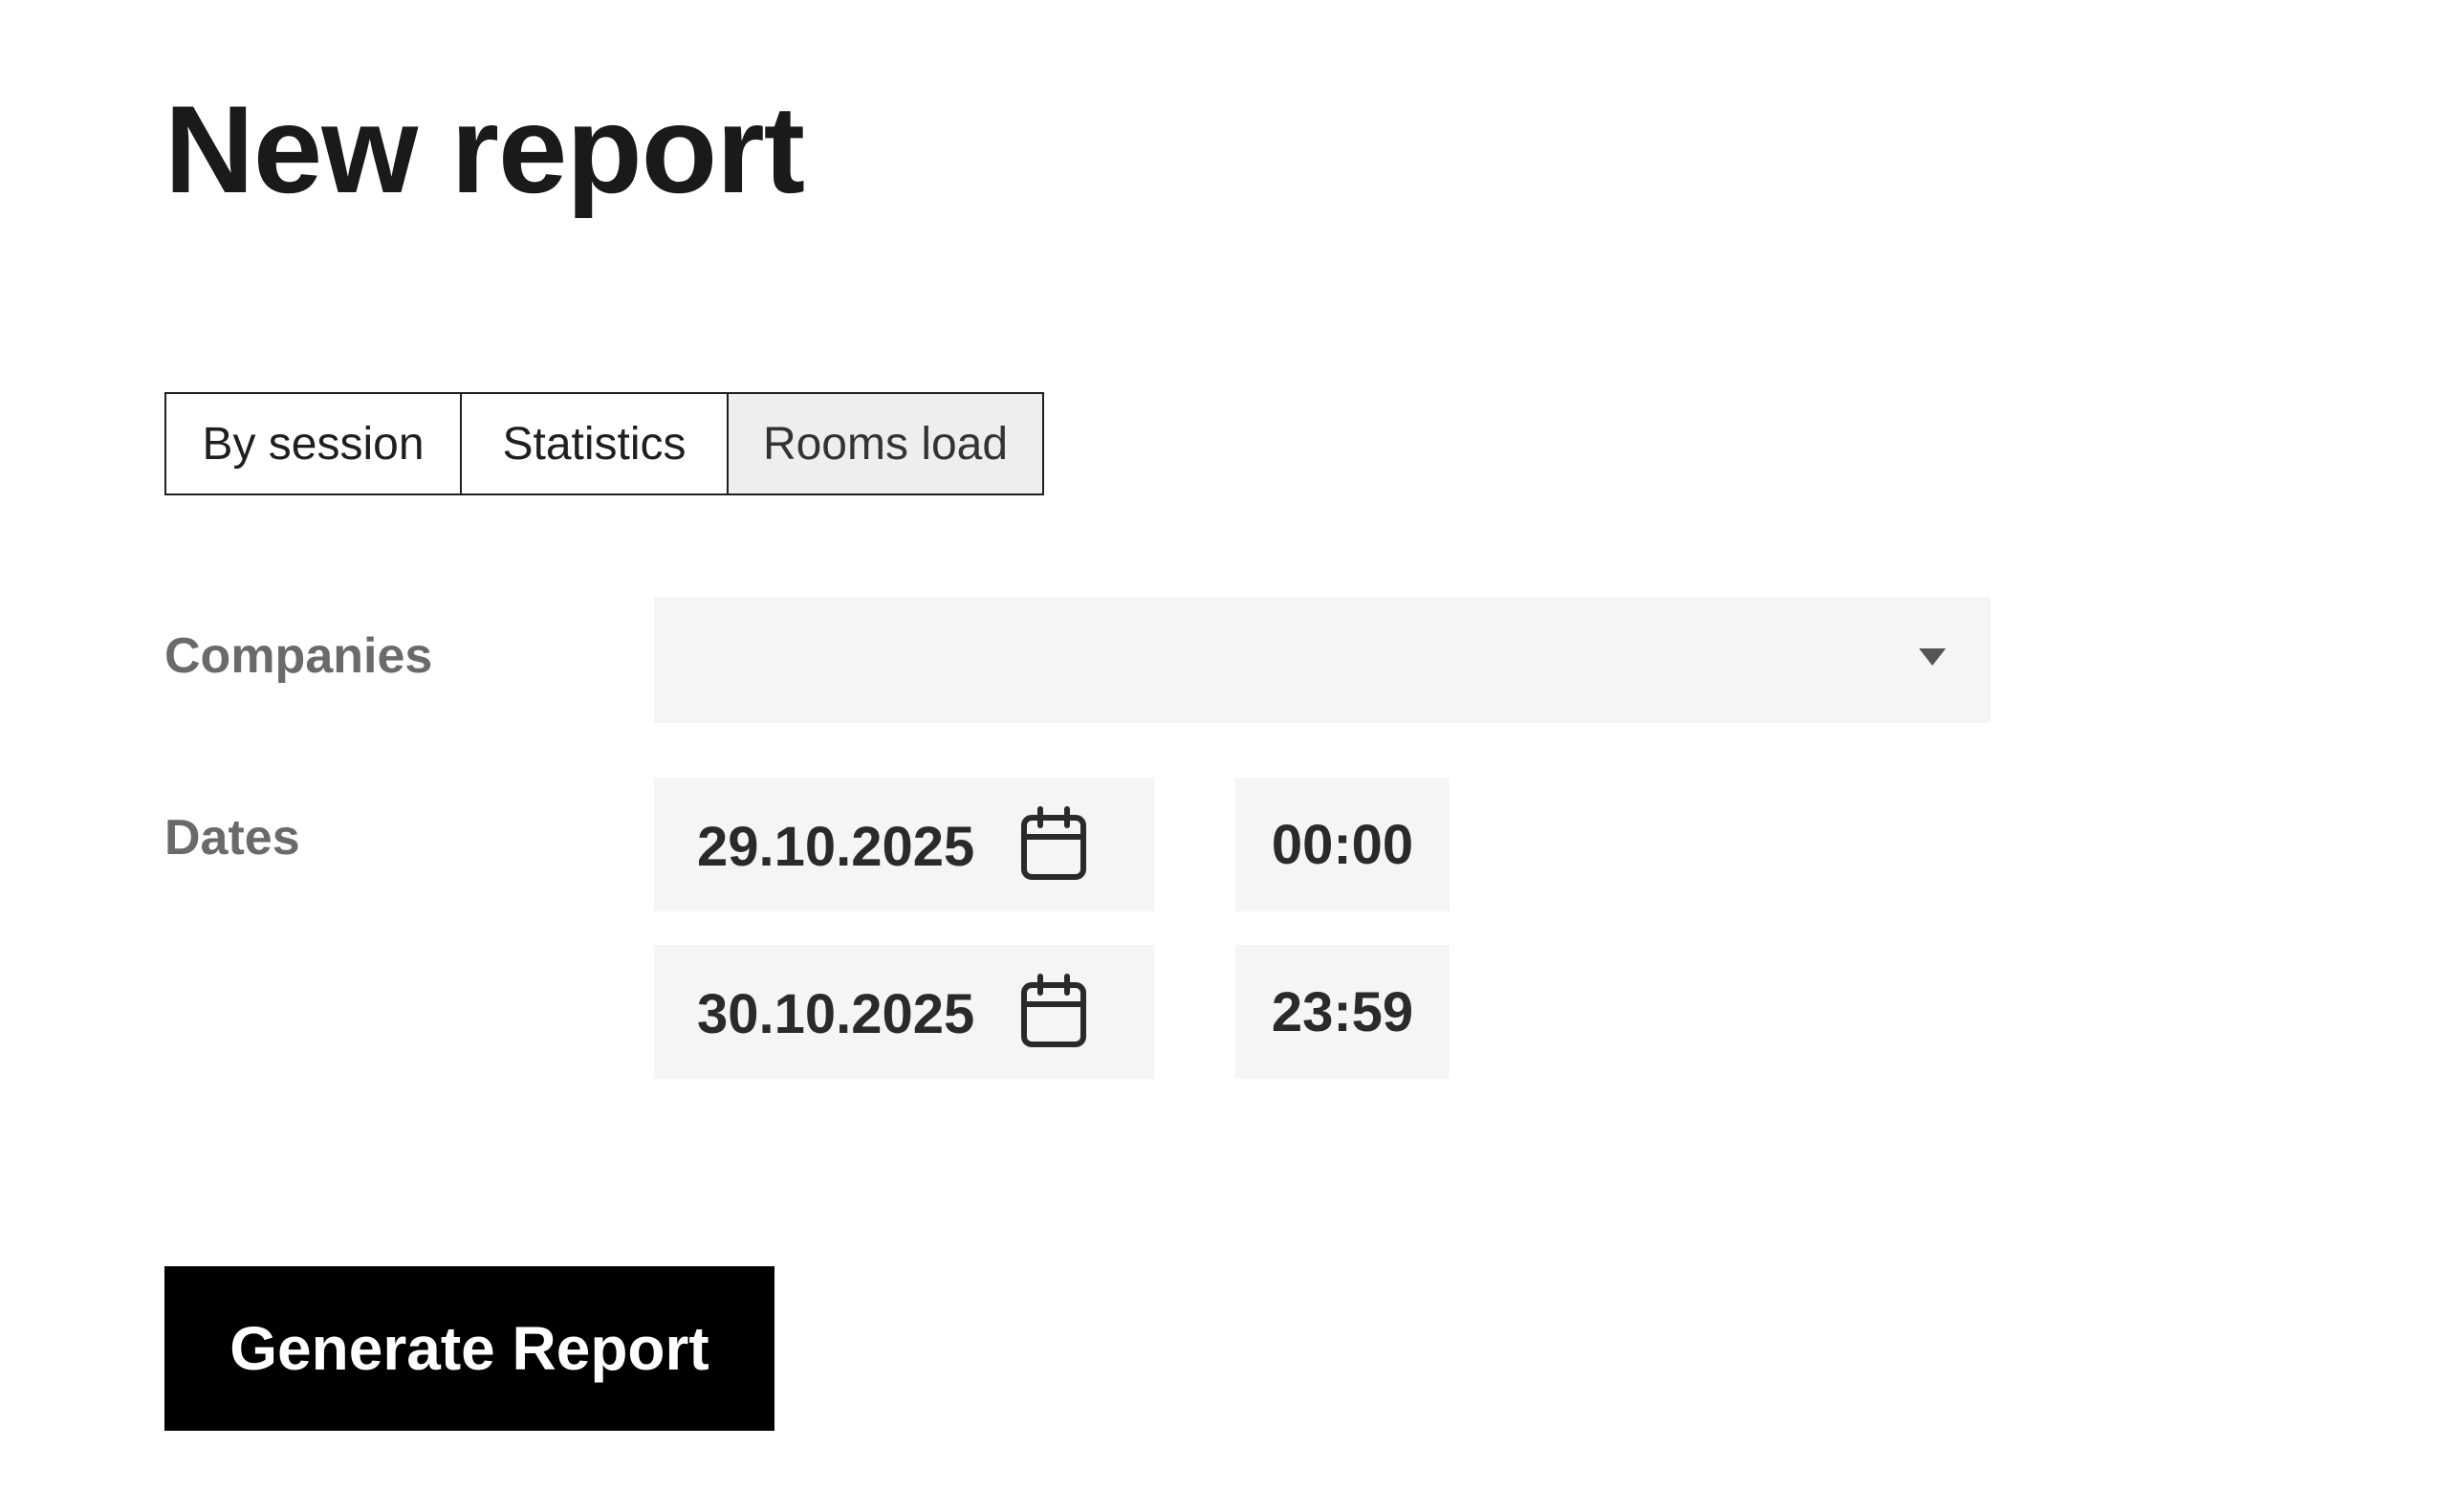 Image resolution: width=2464 pixels, height=1491 pixels. What do you see at coordinates (484, 149) in the screenshot?
I see `page-title: New report` at bounding box center [484, 149].